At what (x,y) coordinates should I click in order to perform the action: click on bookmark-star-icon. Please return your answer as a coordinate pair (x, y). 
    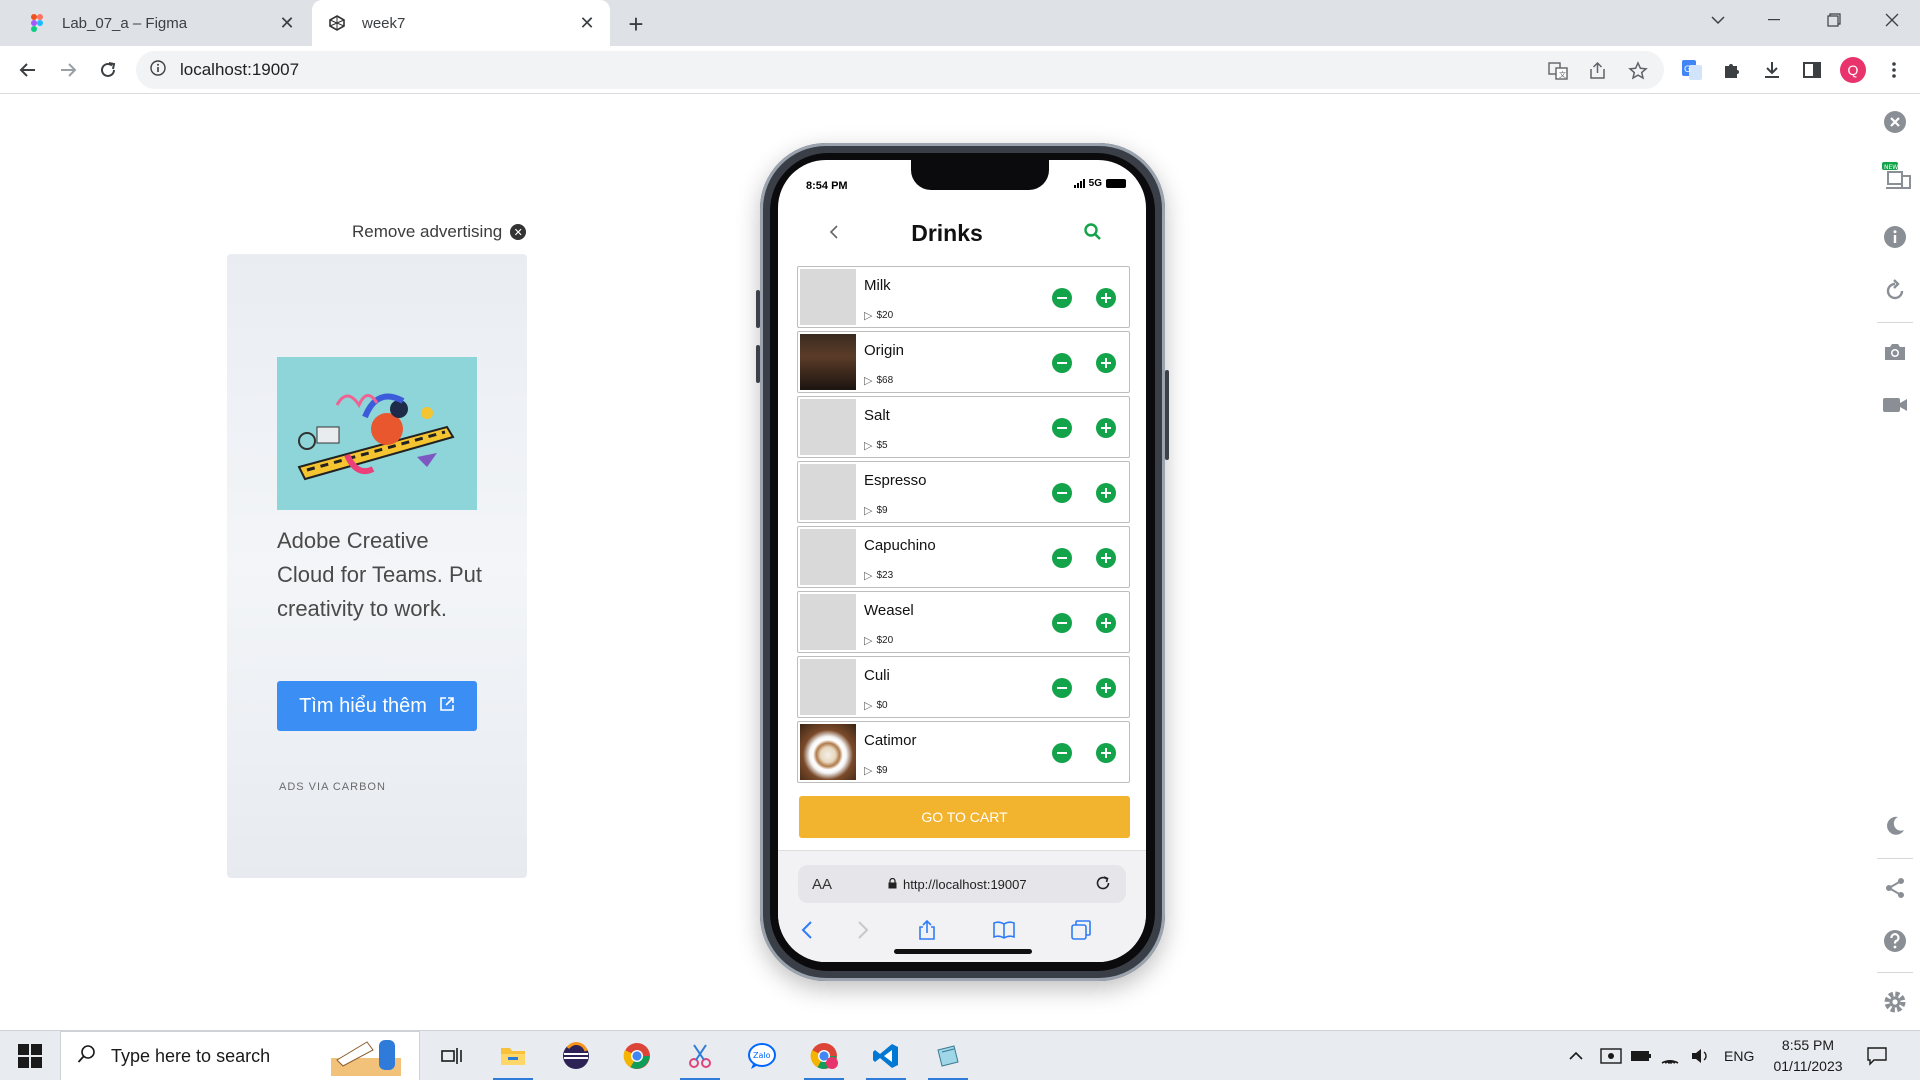
    Looking at the image, I should click on (1638, 71).